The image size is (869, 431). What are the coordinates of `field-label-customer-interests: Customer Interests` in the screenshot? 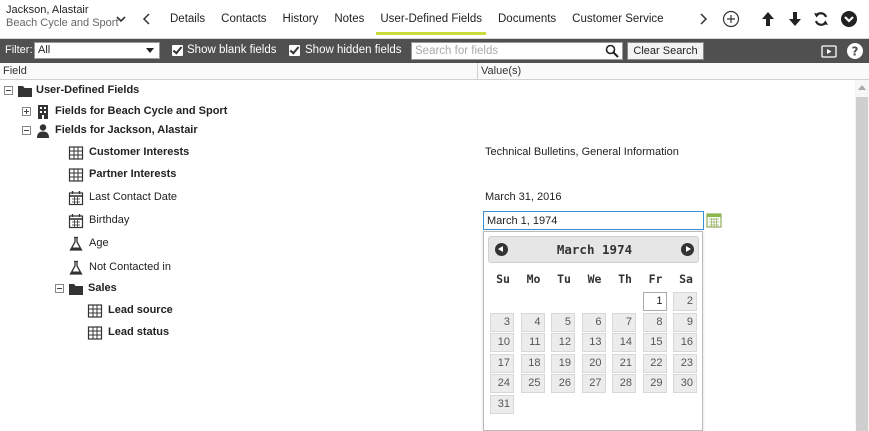 It's located at (139, 152).